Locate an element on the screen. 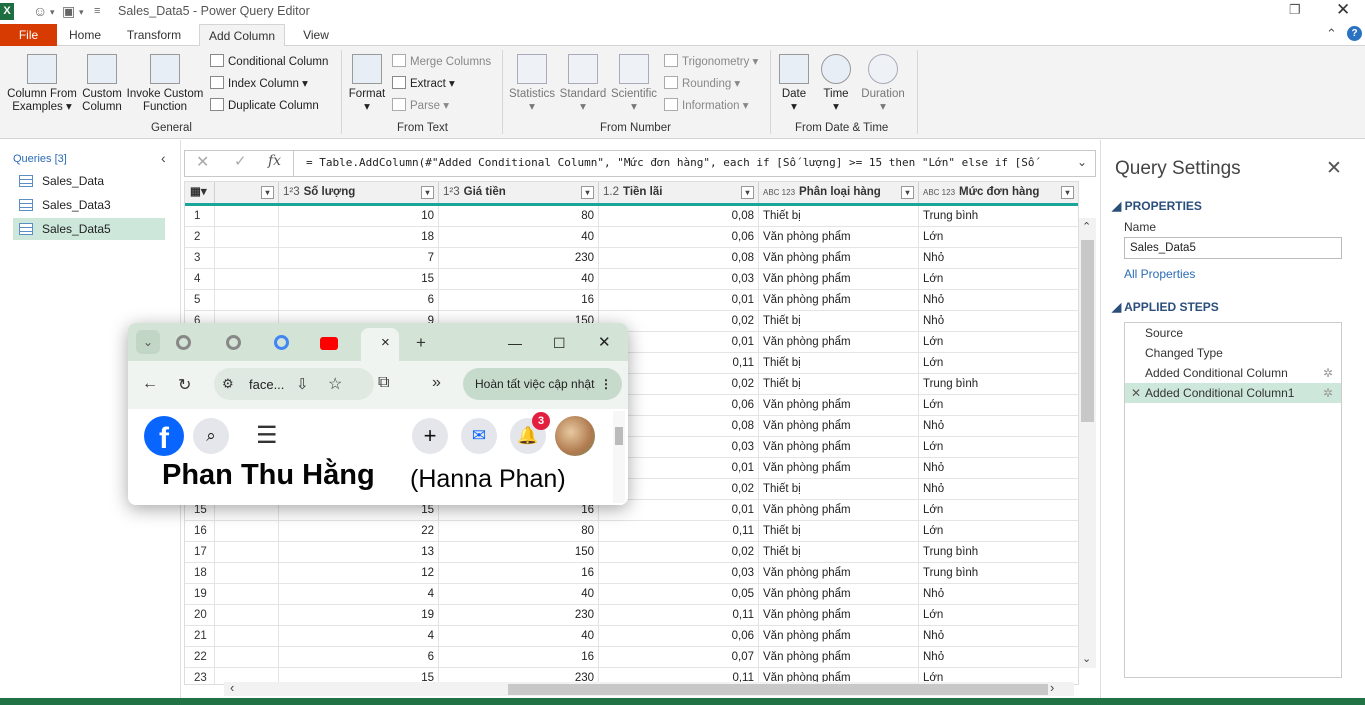 The image size is (1365, 705). smiley-icon: ☺ is located at coordinates (40, 11).